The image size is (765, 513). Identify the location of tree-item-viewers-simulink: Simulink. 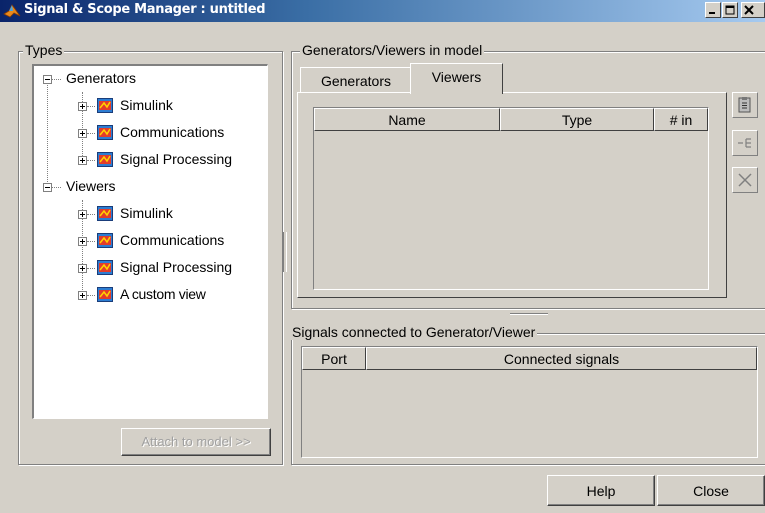
(146, 213).